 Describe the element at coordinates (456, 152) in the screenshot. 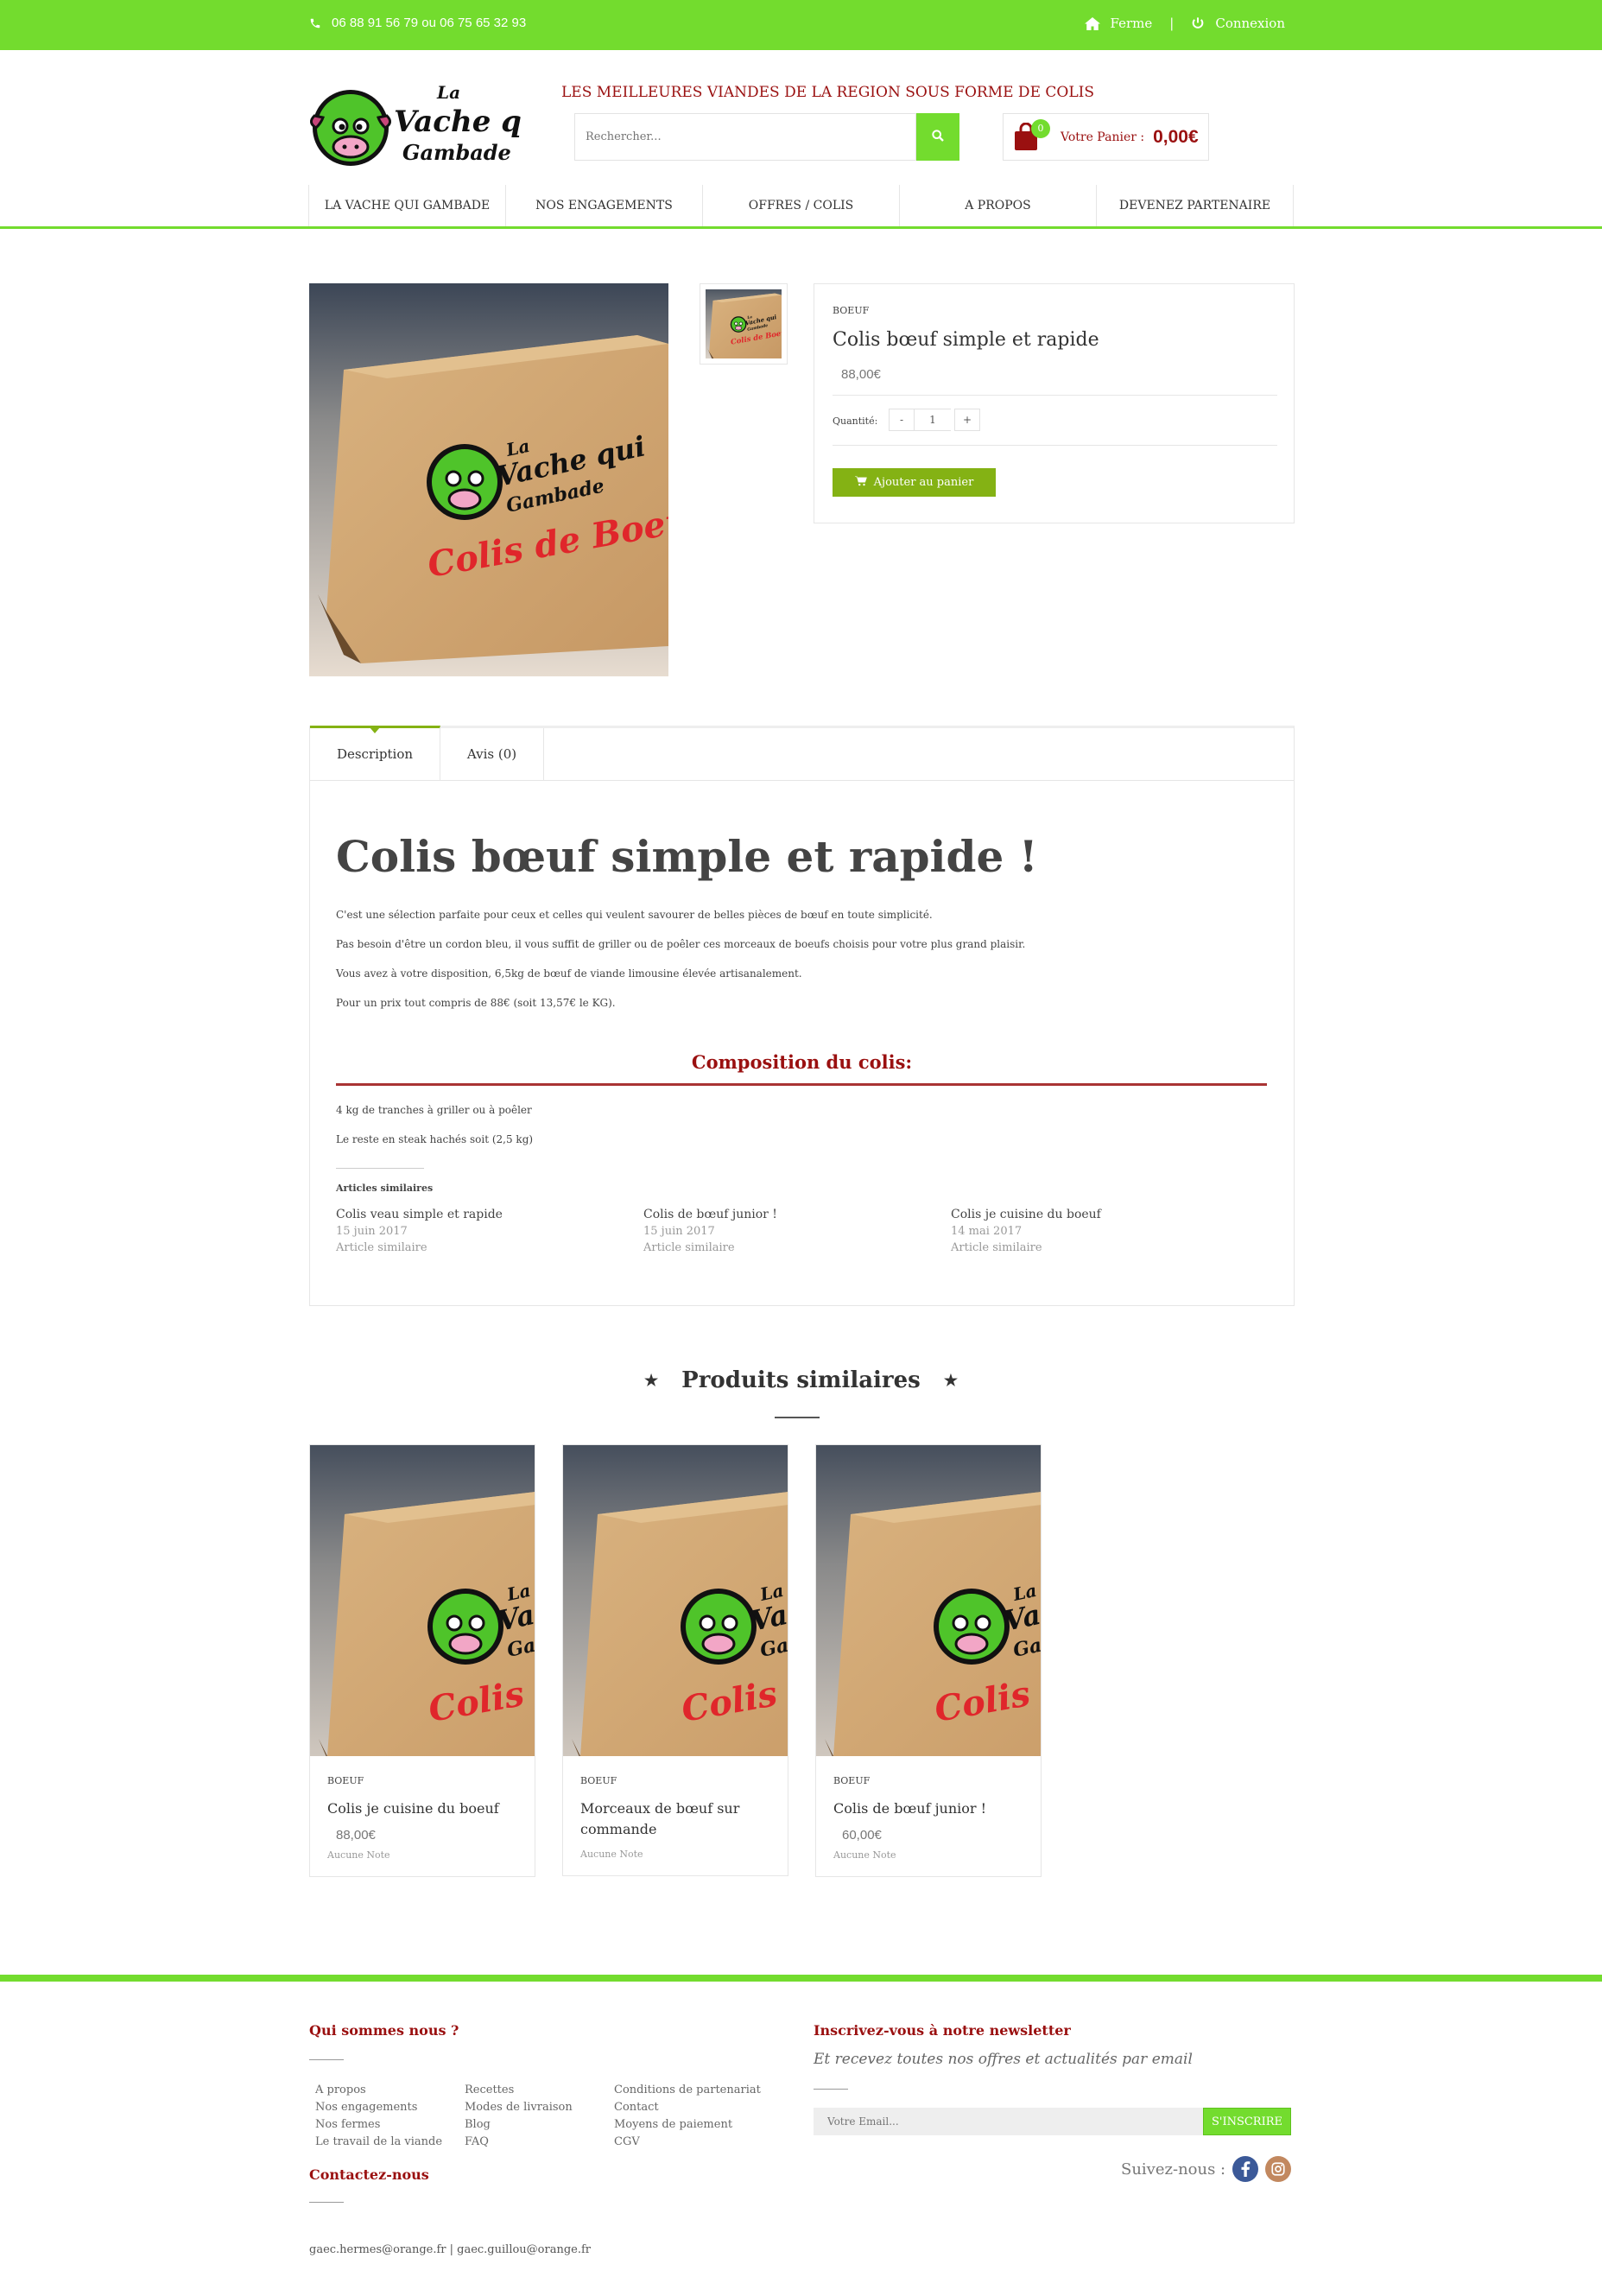

I see `logo-text-gambade: Gambade` at that location.